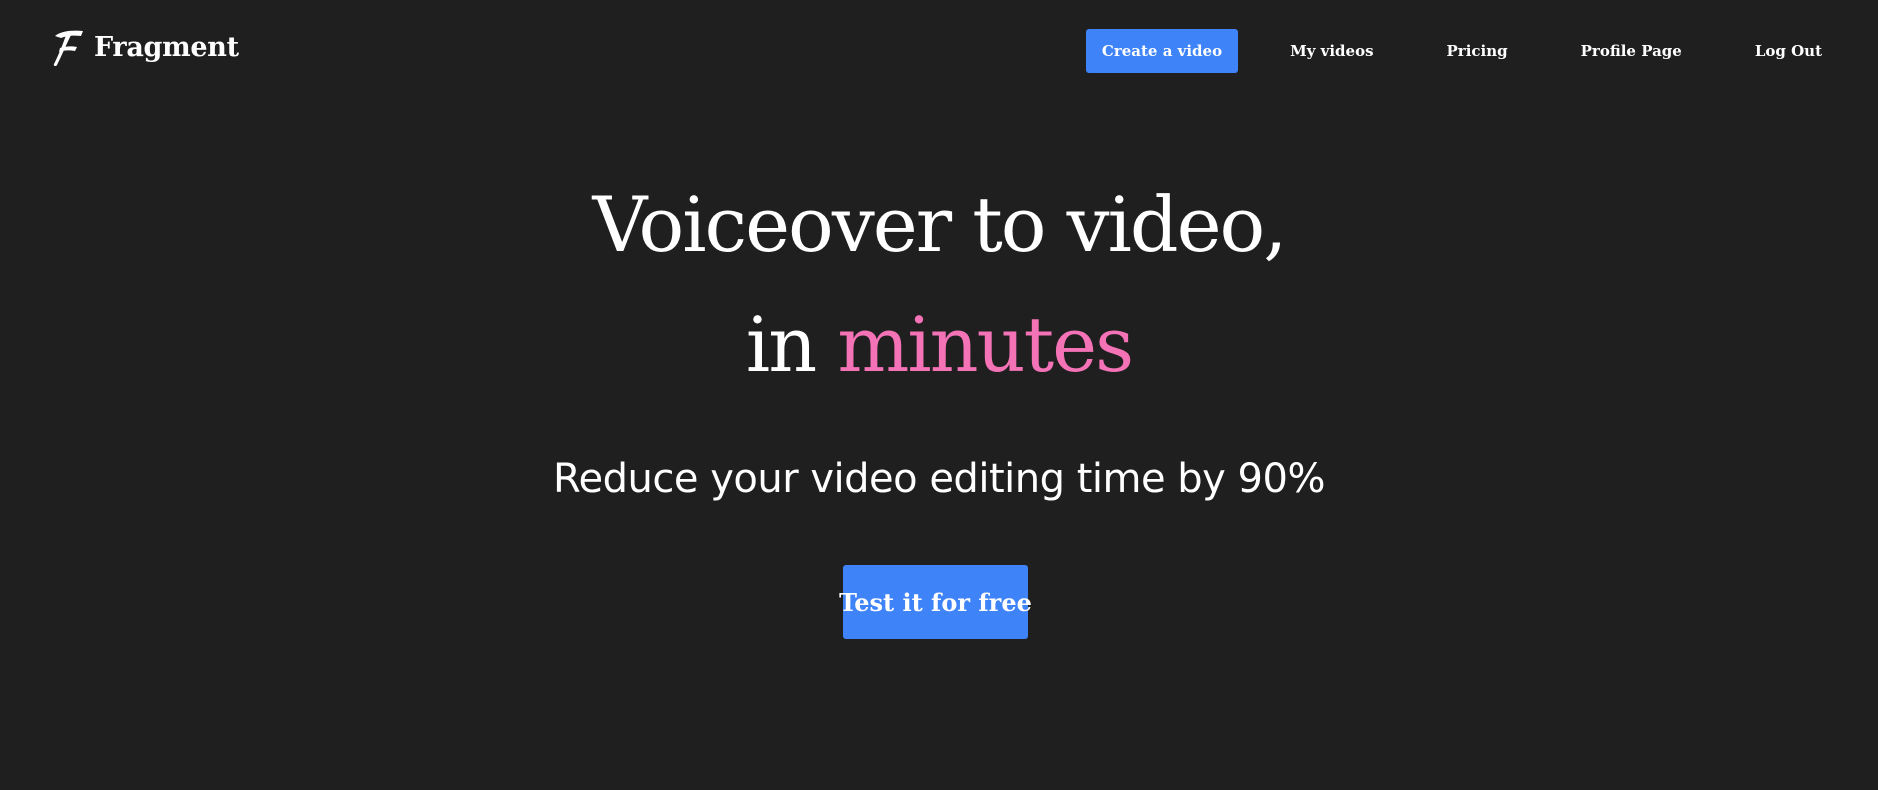 This screenshot has height=790, width=1878. I want to click on pricing-link: Pricing, so click(1477, 51).